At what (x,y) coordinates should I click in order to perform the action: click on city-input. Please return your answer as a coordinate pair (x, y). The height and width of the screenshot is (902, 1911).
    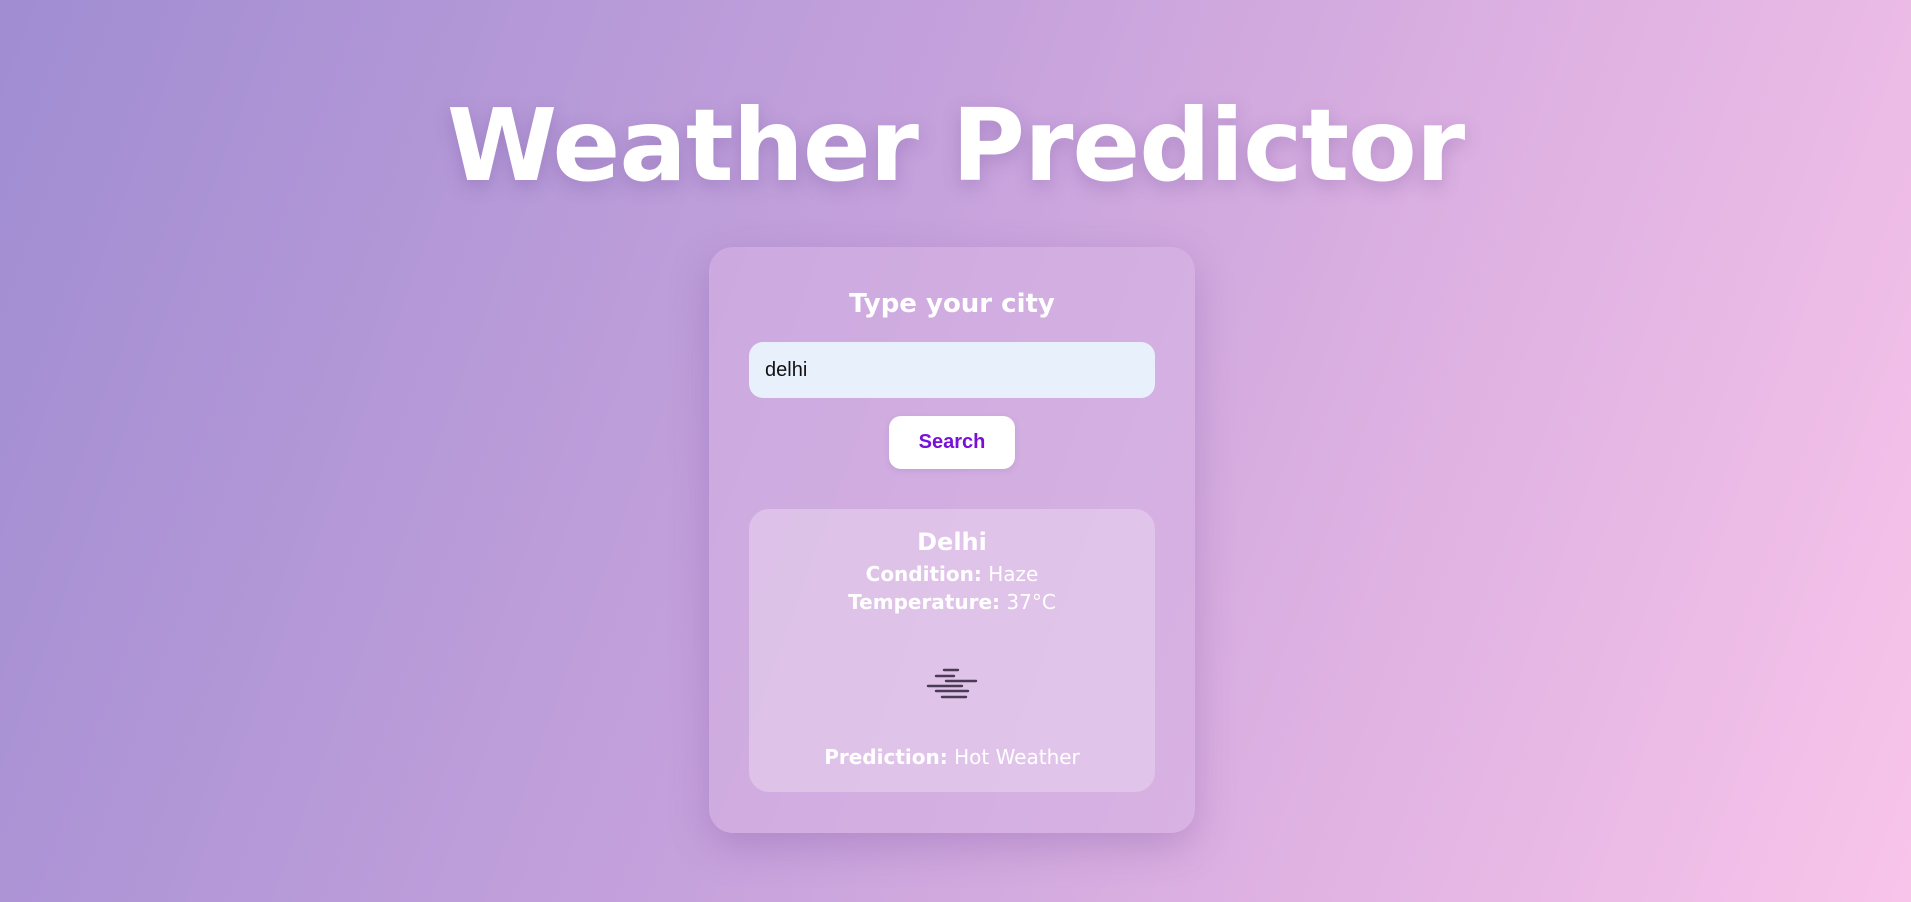
    Looking at the image, I should click on (952, 370).